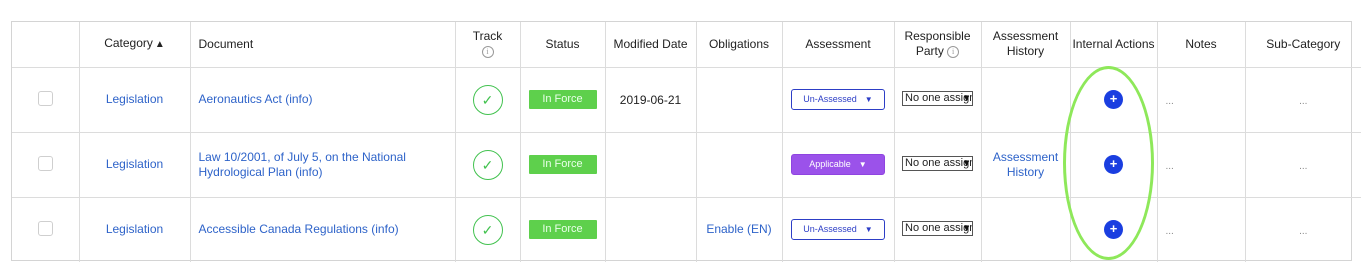  What do you see at coordinates (159, 45) in the screenshot?
I see `sort-ascending-icon: ▲` at bounding box center [159, 45].